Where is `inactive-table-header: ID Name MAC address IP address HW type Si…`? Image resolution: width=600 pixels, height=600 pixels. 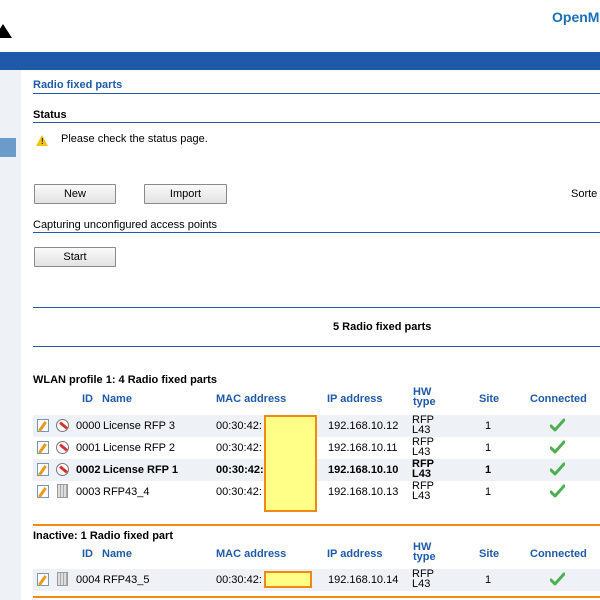 inactive-table-header: ID Name MAC address IP address HW type Si… is located at coordinates (316, 554).